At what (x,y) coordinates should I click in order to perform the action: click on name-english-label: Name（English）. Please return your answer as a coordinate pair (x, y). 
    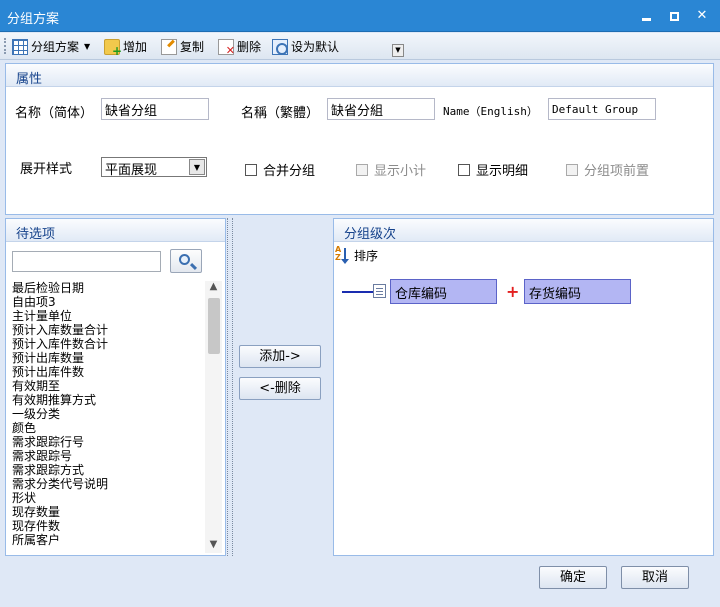
    Looking at the image, I should click on (490, 111).